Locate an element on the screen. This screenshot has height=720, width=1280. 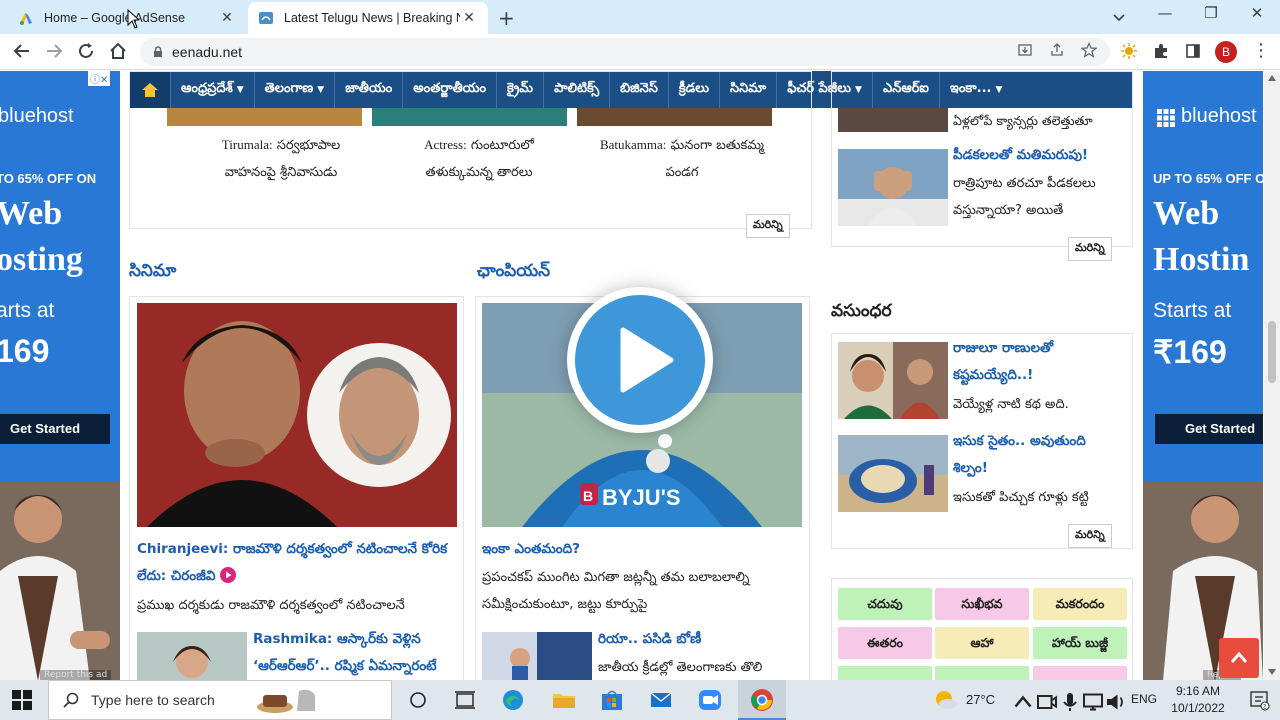
tab-title: Latest Telugu News | Breaking Ne is located at coordinates (372, 18).